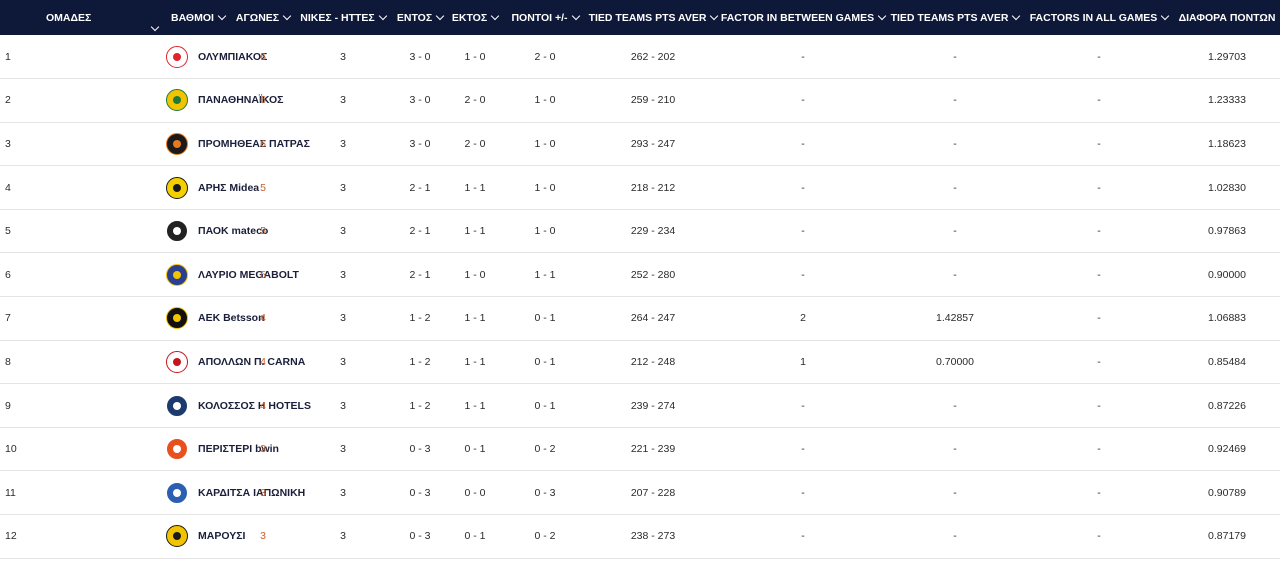 This screenshot has height=564, width=1280. I want to click on away-cell: 0 - 3, so click(545, 492).